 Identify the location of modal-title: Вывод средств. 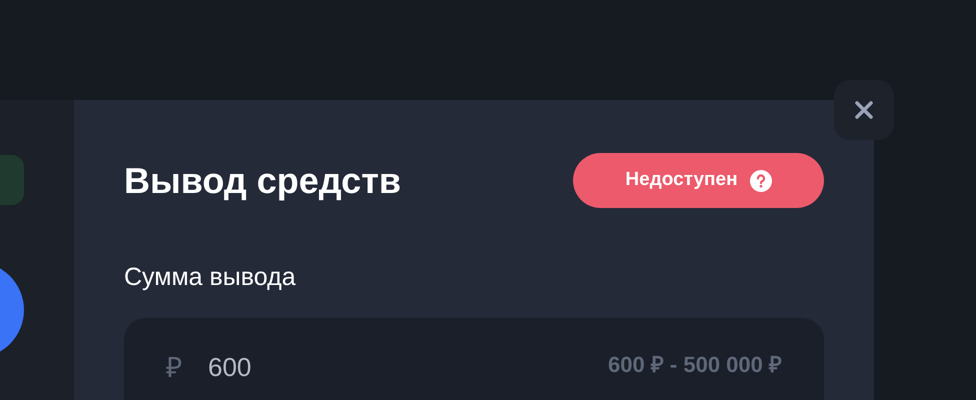
(262, 180).